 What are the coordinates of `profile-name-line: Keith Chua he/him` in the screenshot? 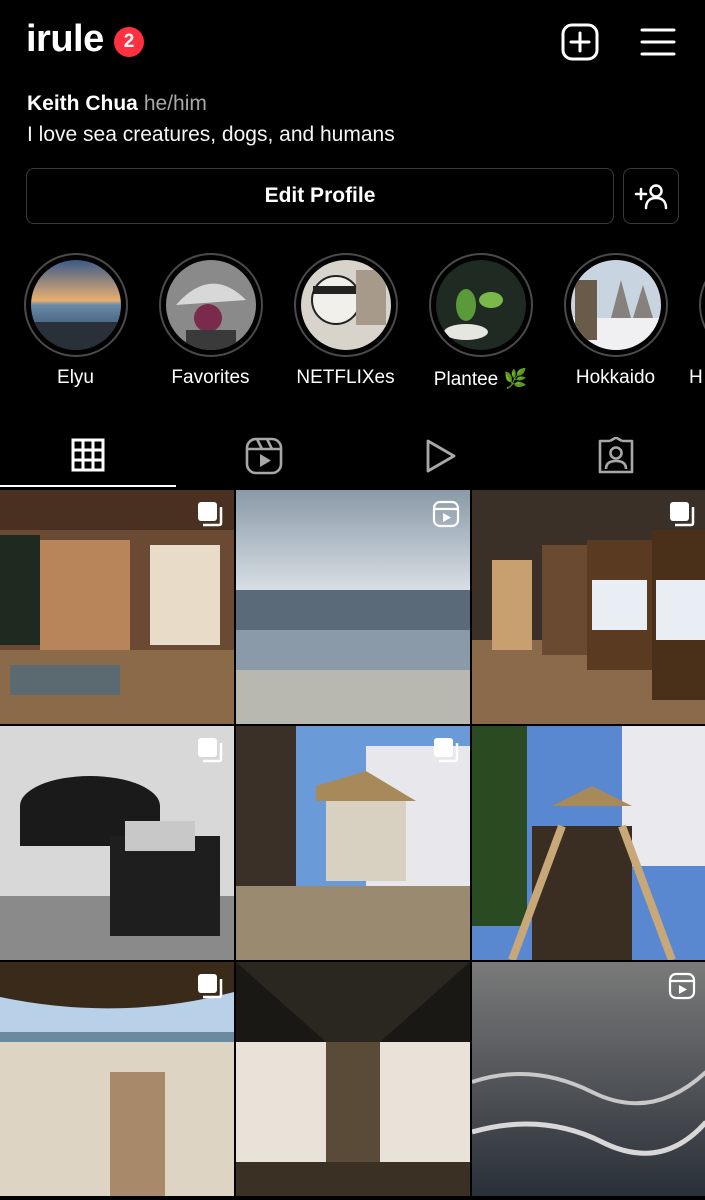 It's located at (117, 104).